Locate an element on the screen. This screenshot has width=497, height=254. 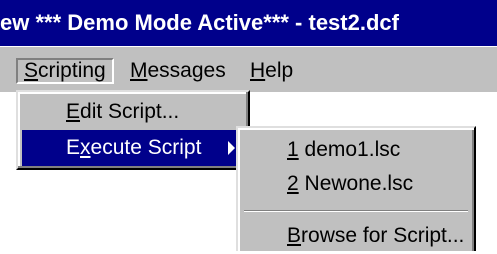
scripting-menu: Edit Script... Execute Script is located at coordinates (133, 130).